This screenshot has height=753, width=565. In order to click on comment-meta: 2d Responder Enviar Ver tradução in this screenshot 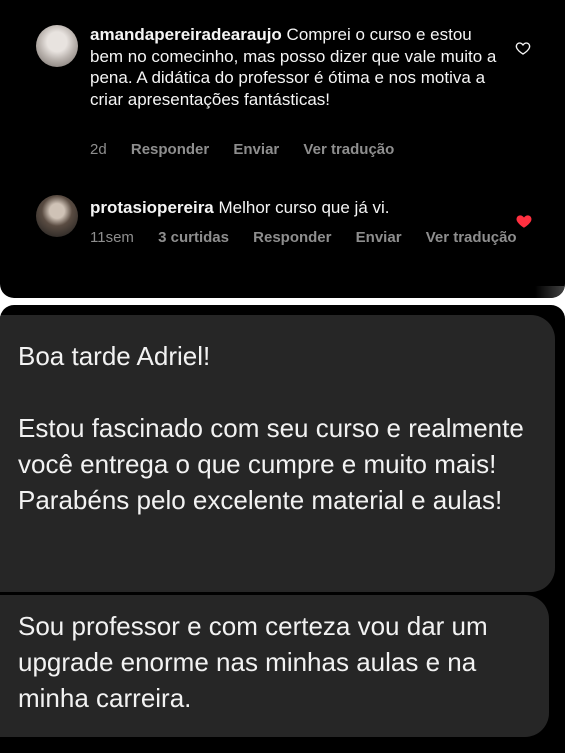, I will do `click(252, 149)`.